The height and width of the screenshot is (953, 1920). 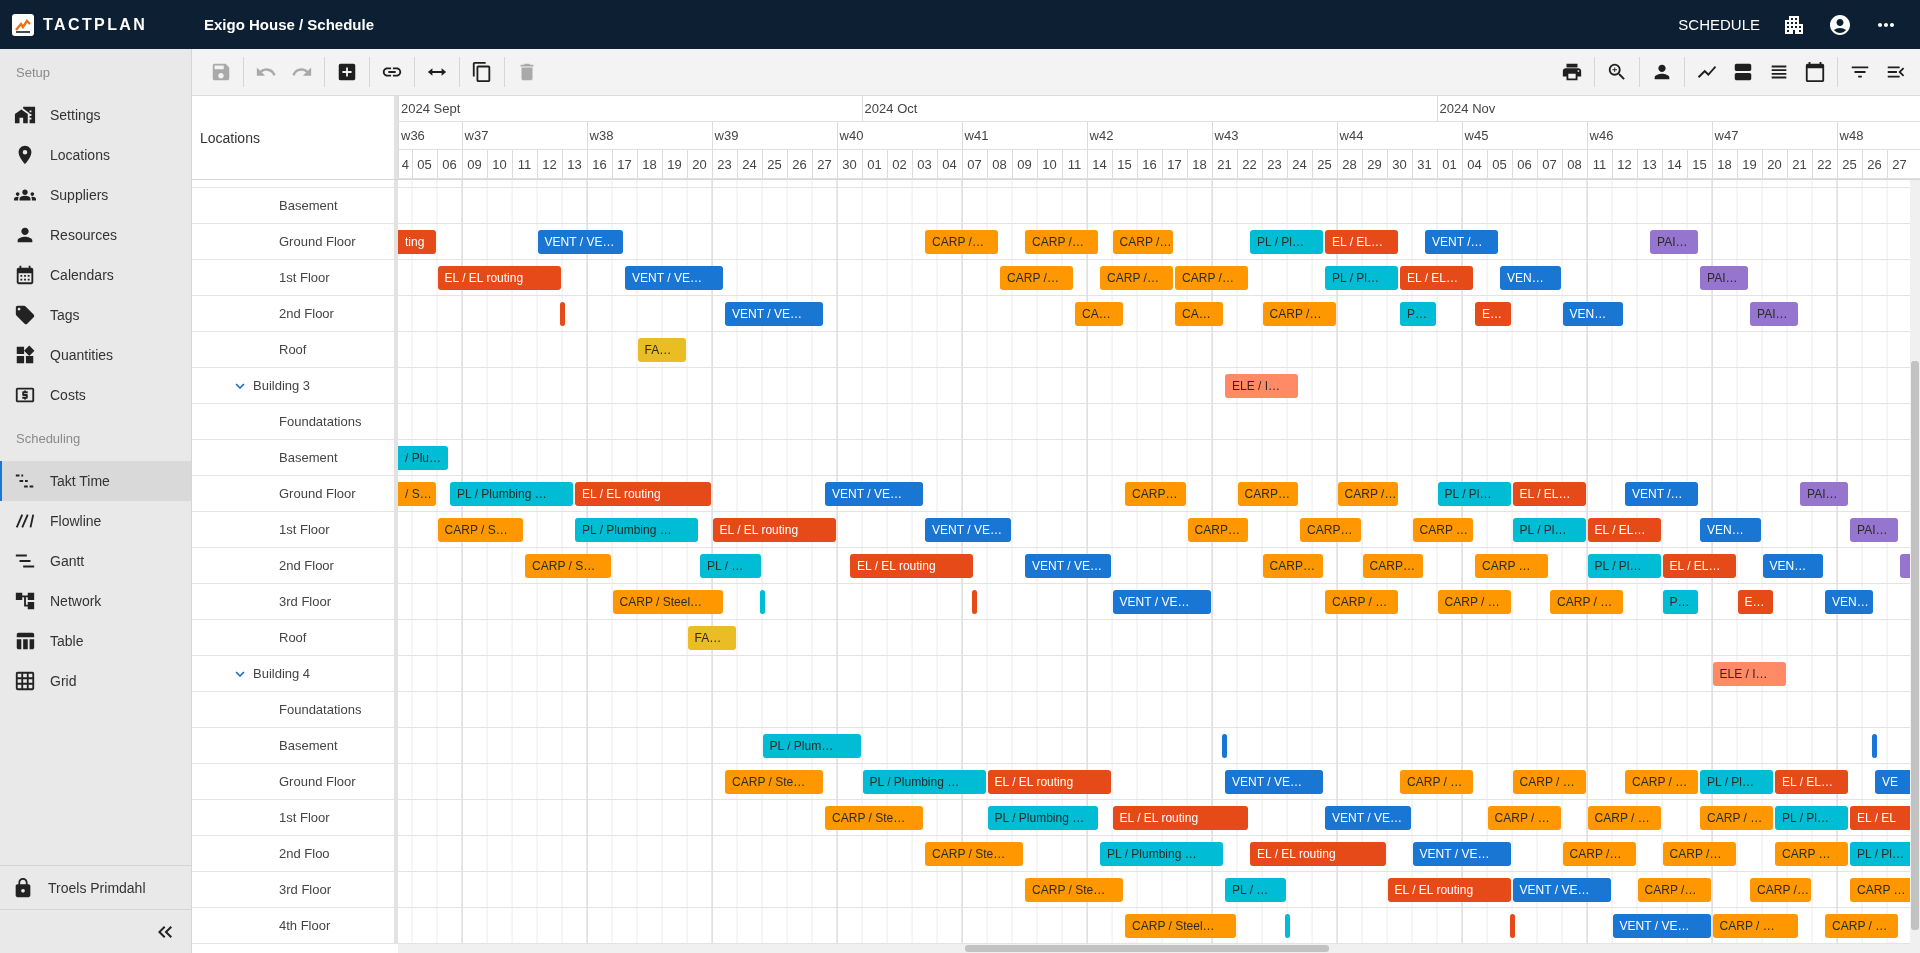 What do you see at coordinates (97, 887) in the screenshot?
I see `user-name: Troels Primdahl` at bounding box center [97, 887].